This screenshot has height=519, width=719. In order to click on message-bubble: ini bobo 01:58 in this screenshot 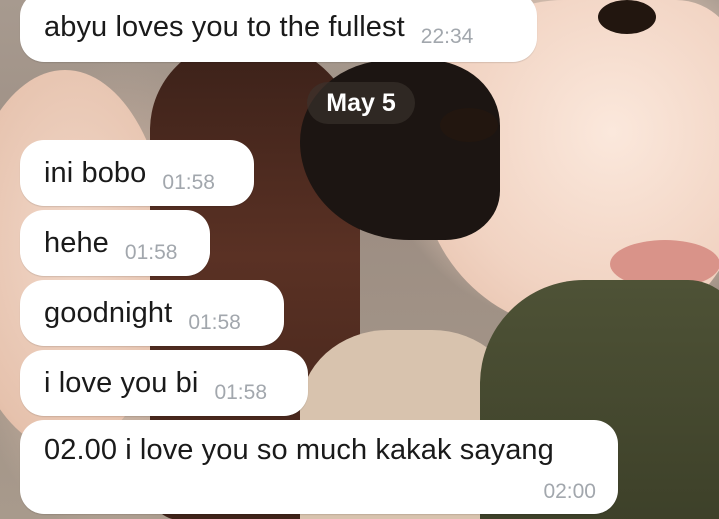, I will do `click(137, 173)`.